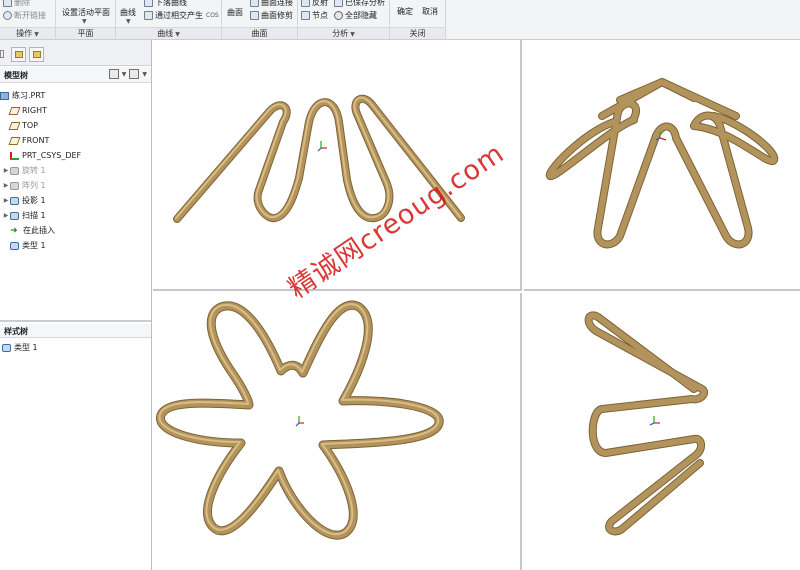  Describe the element at coordinates (338, 15) in the screenshot. I see `gear-icon` at that location.